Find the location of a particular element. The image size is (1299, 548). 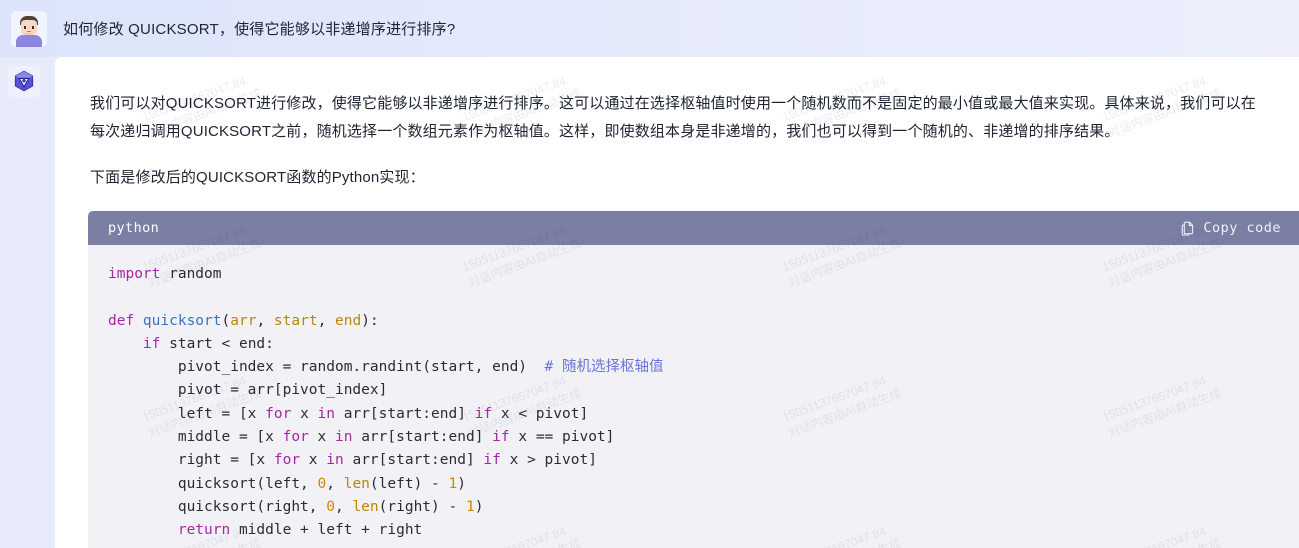

user-avatar is located at coordinates (29, 28).